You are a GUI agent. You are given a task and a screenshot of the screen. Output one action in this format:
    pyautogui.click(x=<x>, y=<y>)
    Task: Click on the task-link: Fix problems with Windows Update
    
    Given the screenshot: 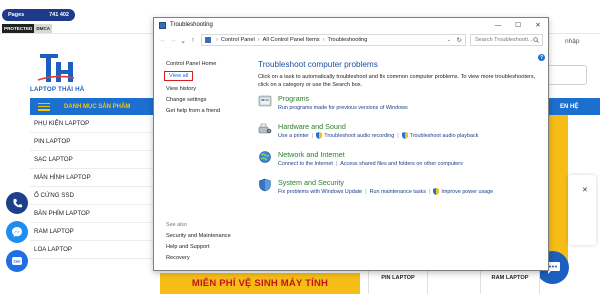 What is the action you would take?
    pyautogui.click(x=320, y=192)
    